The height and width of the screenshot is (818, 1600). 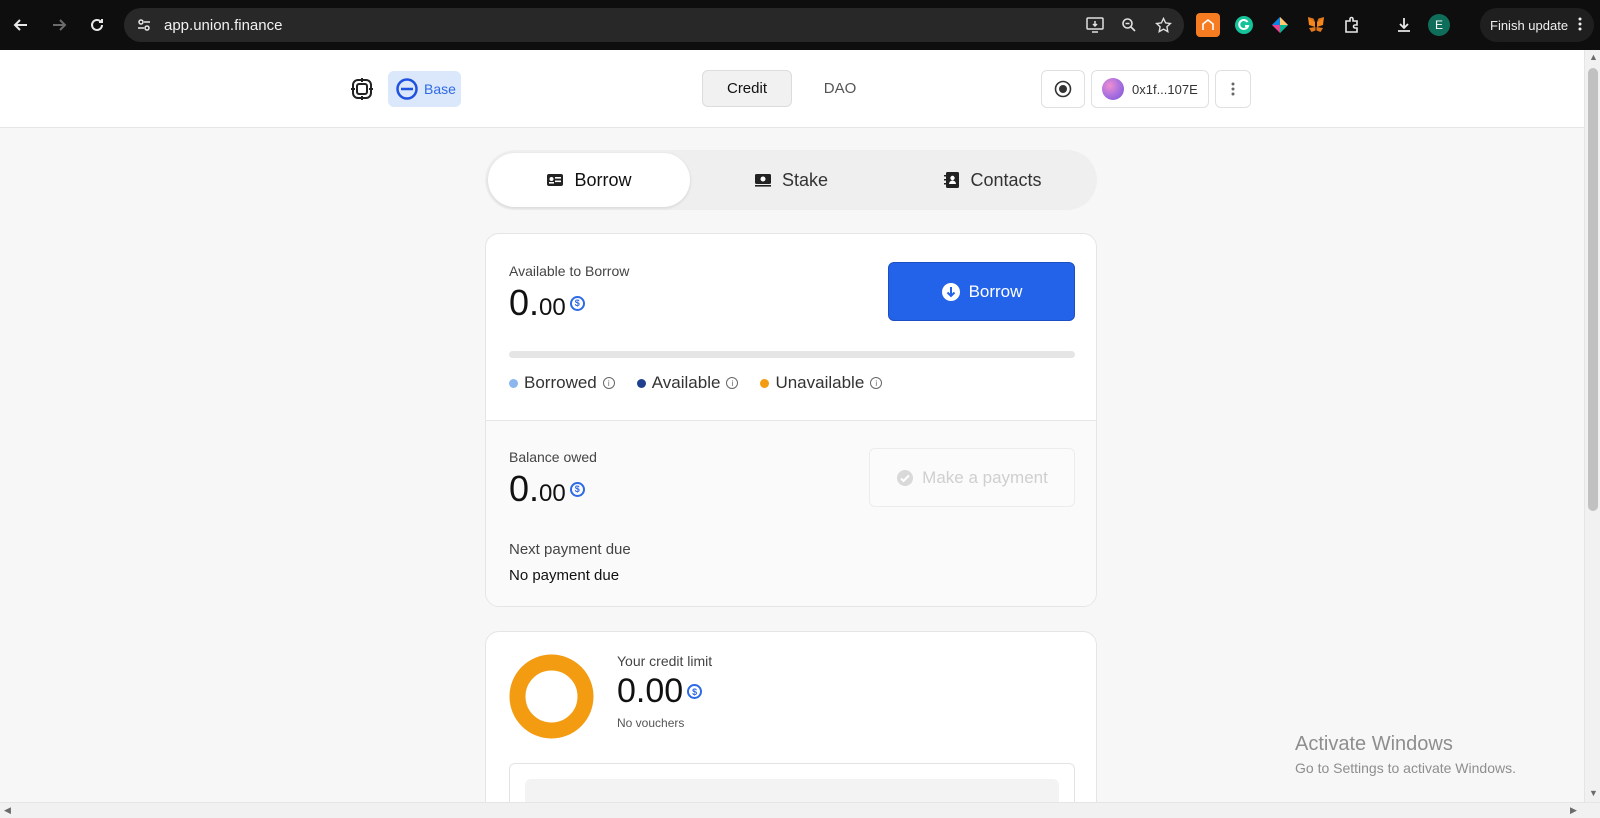 I want to click on horizontal-scrollbar: ◀ ▶, so click(x=800, y=810).